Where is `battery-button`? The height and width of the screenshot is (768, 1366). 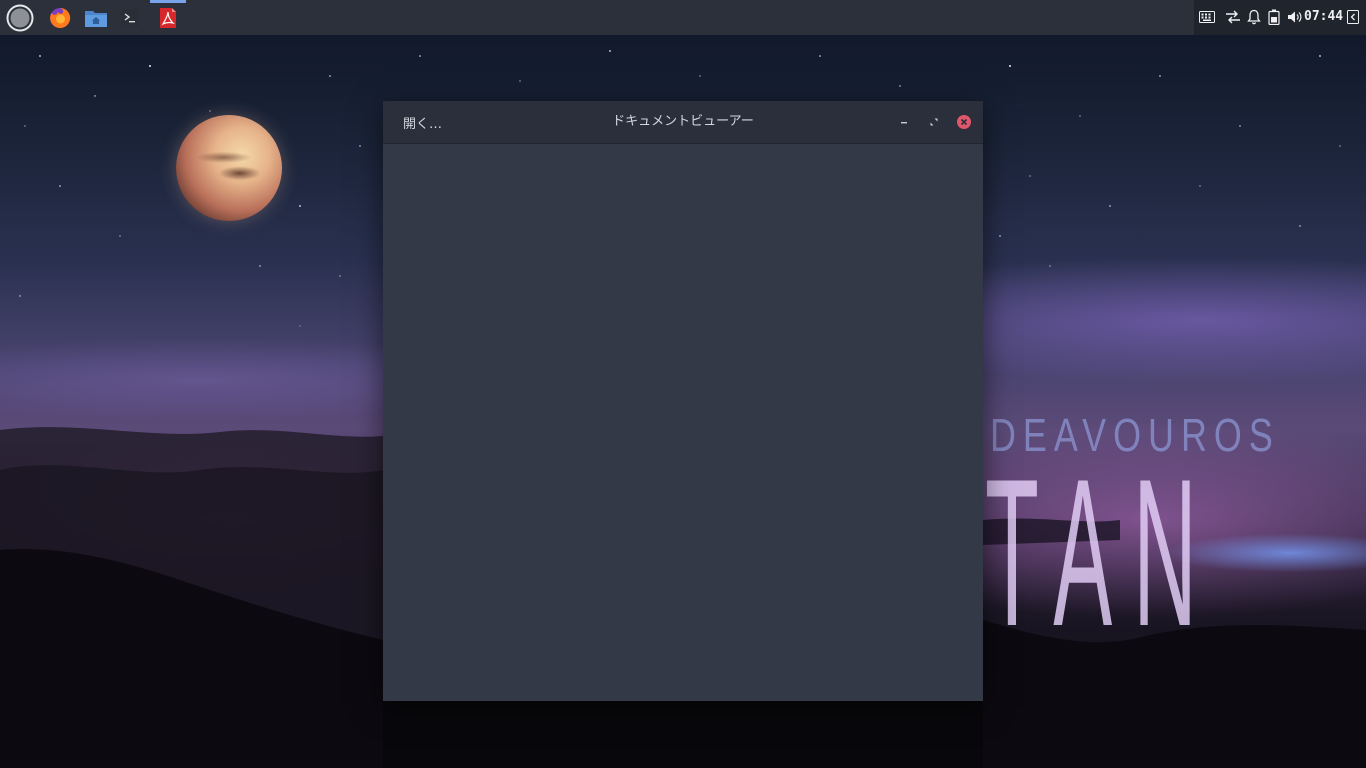 battery-button is located at coordinates (1274, 17).